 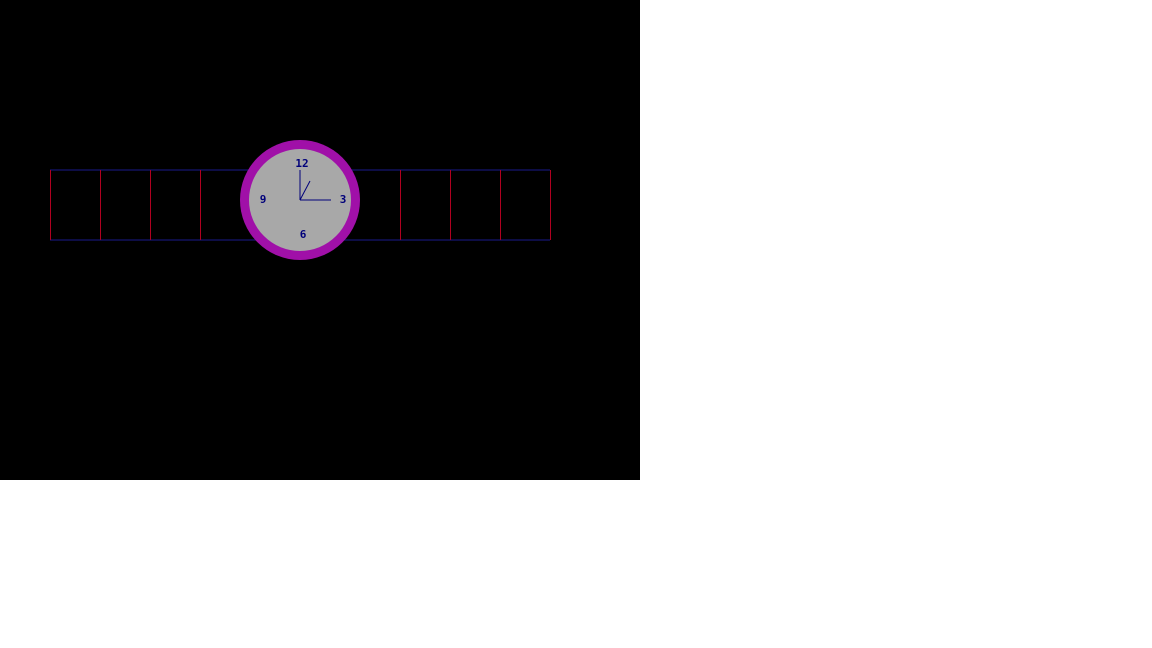 What do you see at coordinates (301, 163) in the screenshot?
I see `numeral-twelve: 12` at bounding box center [301, 163].